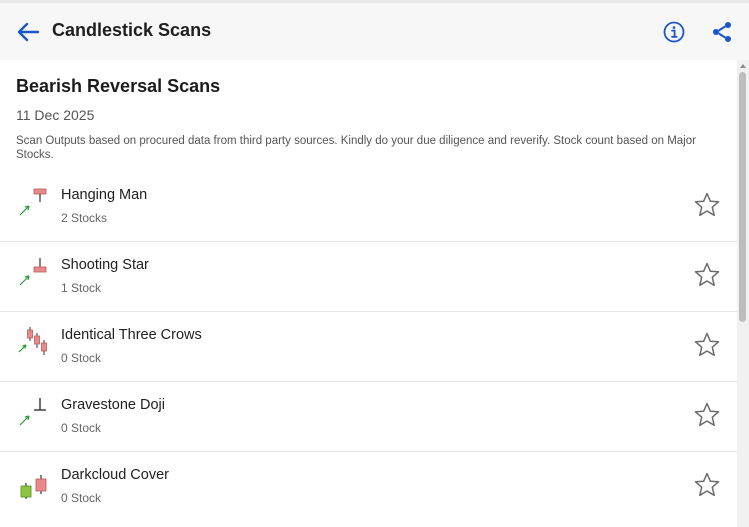 The width and height of the screenshot is (749, 527). Describe the element at coordinates (722, 32) in the screenshot. I see `share-icon` at that location.